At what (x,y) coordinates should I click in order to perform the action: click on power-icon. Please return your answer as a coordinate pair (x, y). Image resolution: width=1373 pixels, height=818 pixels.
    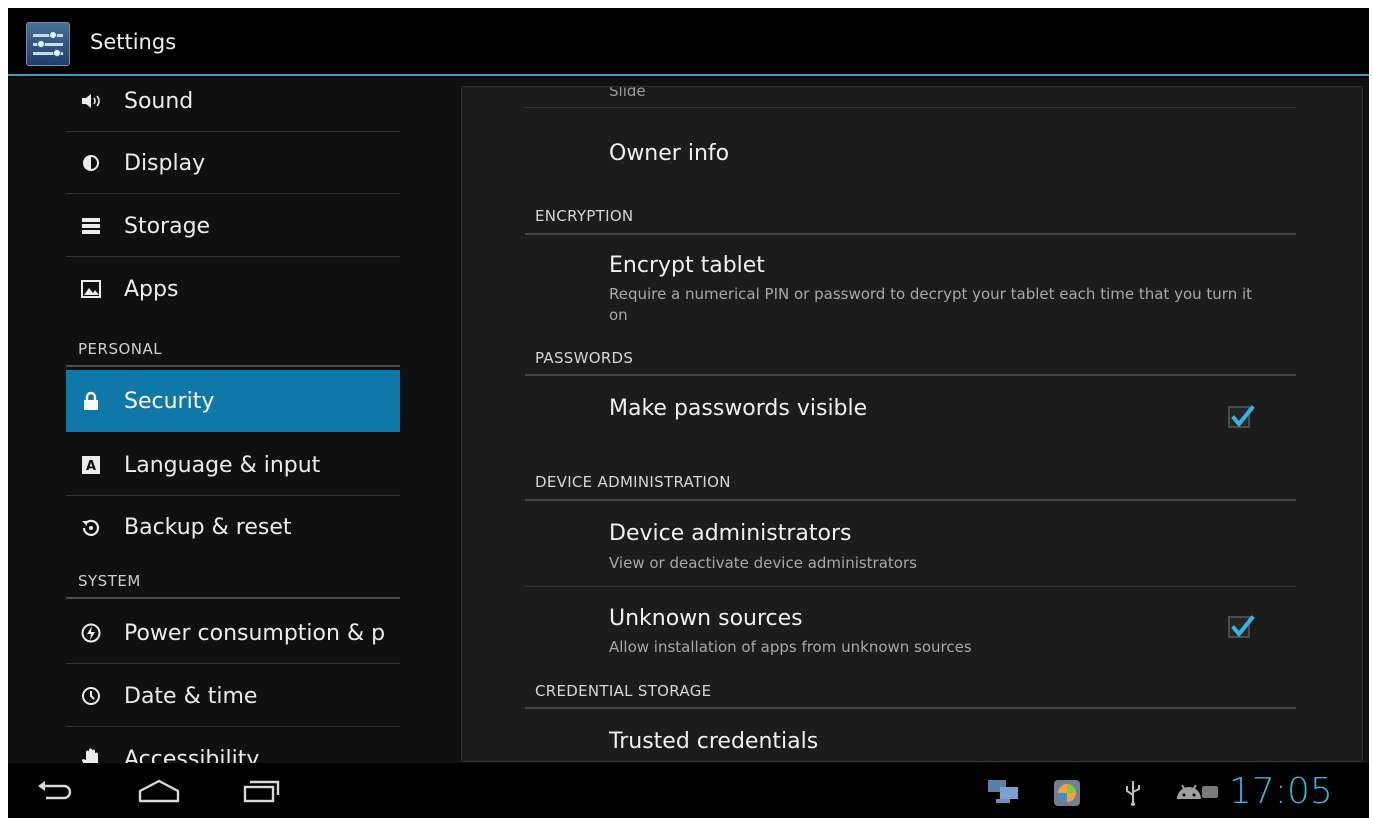
    Looking at the image, I should click on (91, 633).